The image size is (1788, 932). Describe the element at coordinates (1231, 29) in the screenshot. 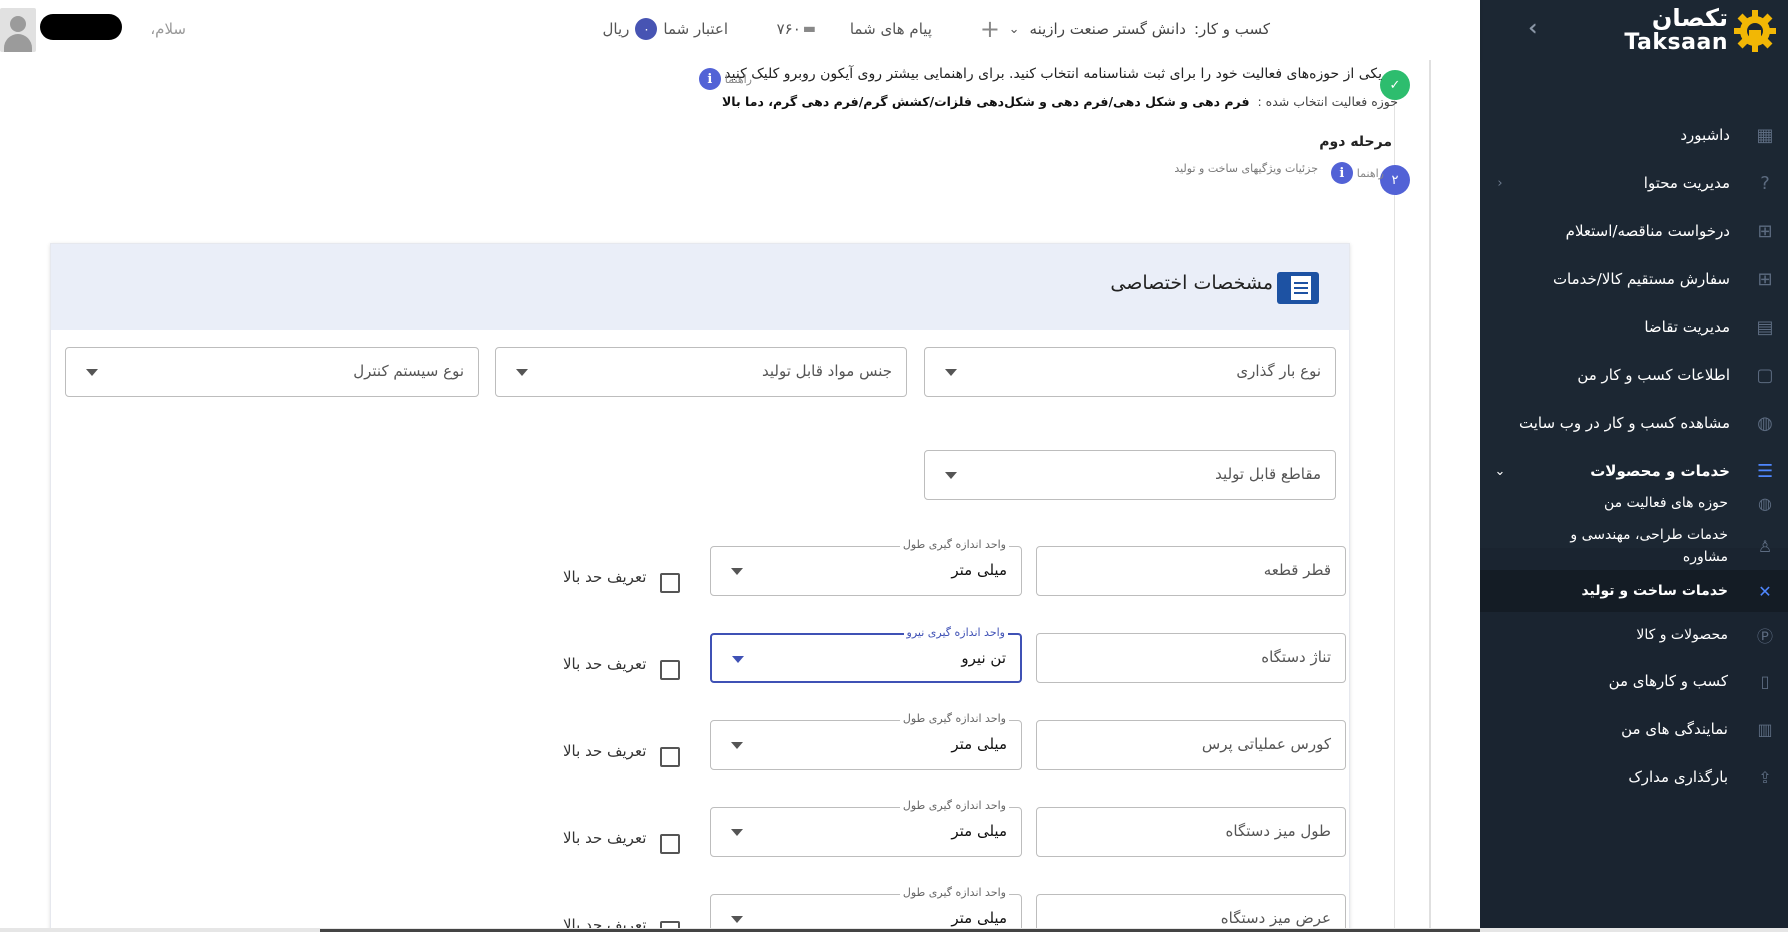

I see `business-label: کسب و کار:` at that location.